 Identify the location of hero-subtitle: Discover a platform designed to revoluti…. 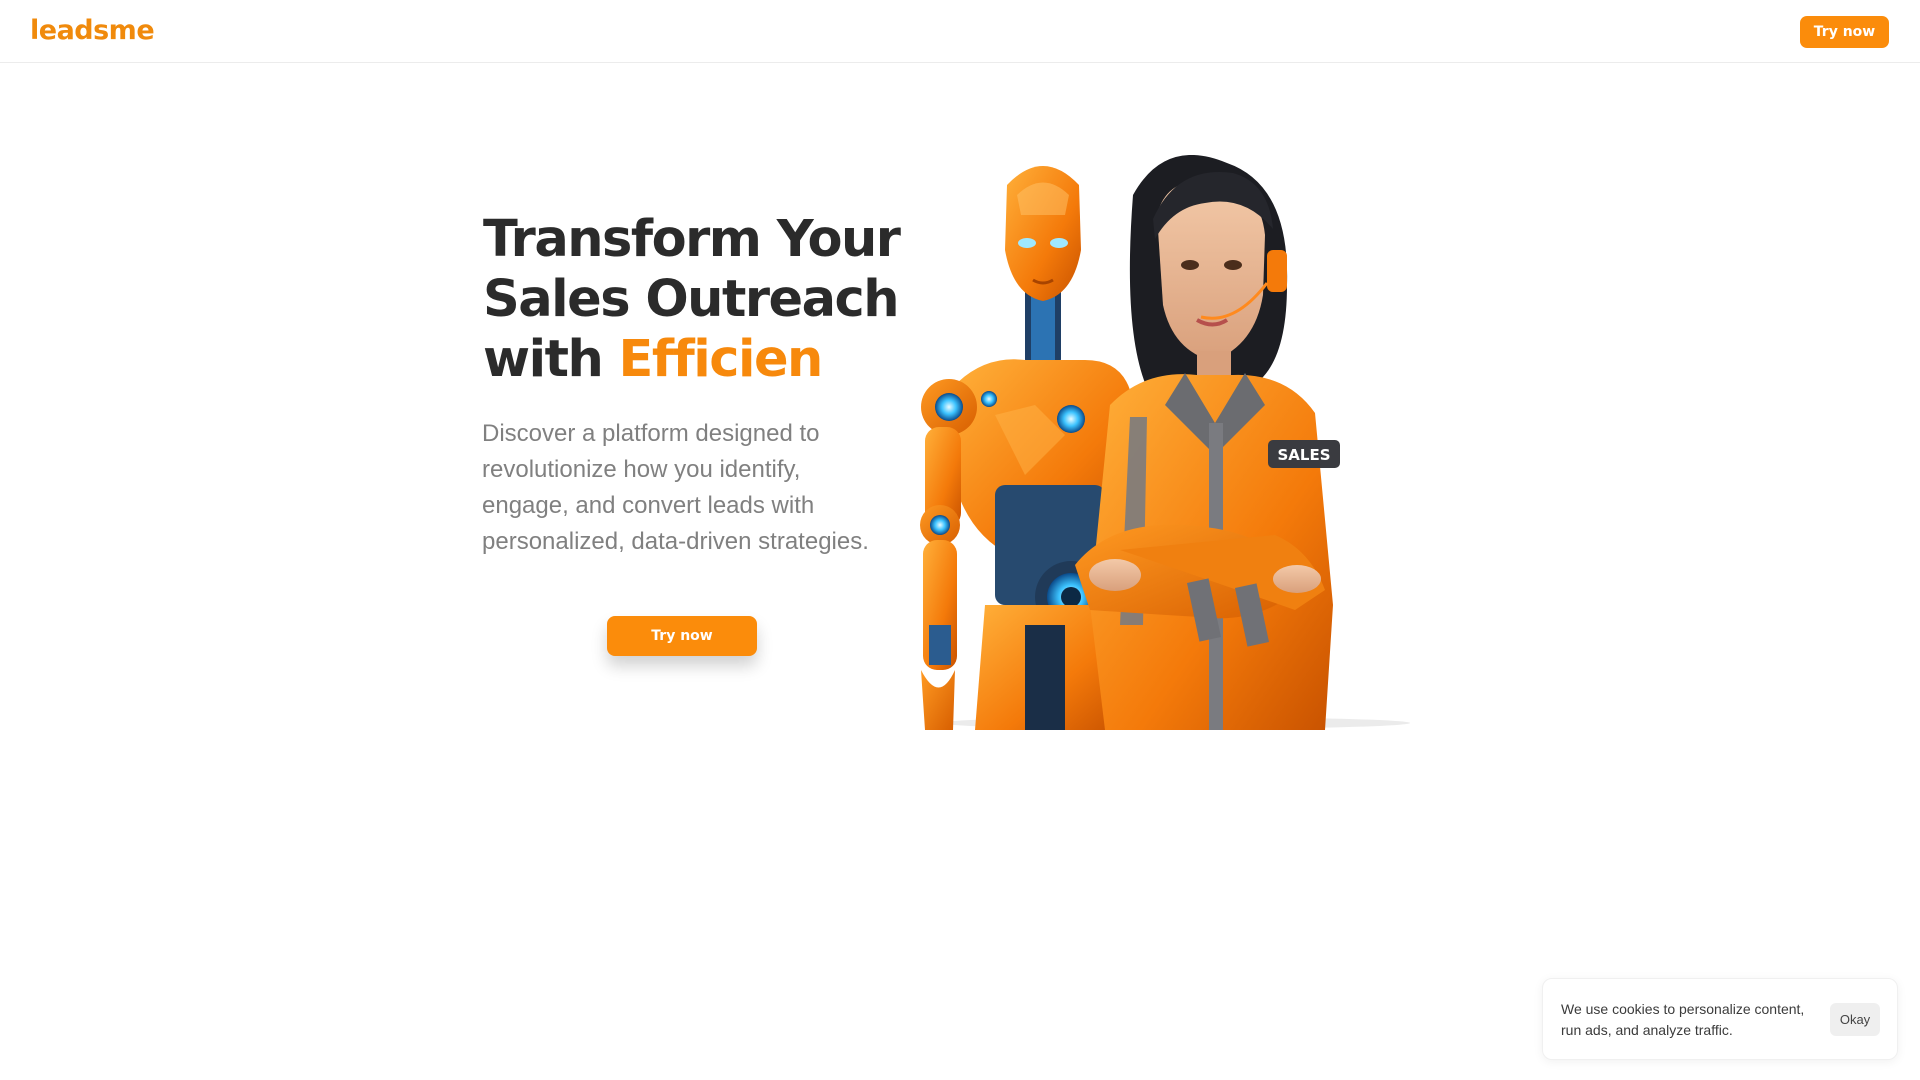
(675, 487).